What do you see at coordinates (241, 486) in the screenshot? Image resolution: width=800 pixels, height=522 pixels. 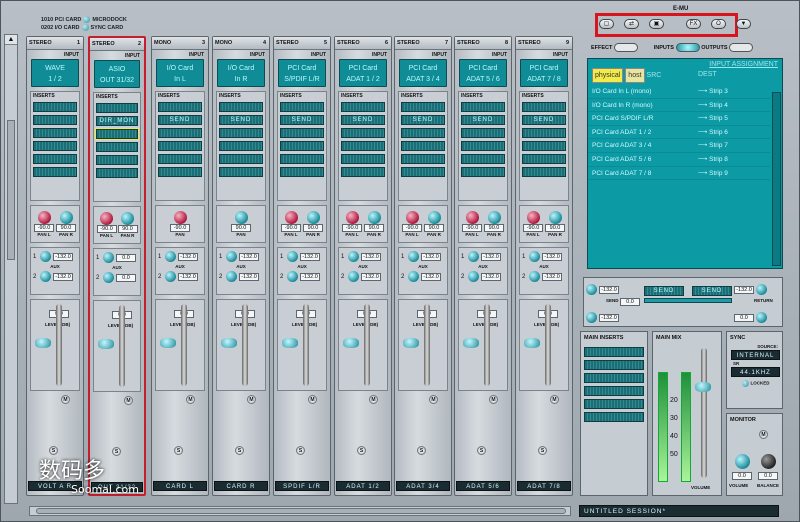 I see `strip-name-lcd: CARD R` at bounding box center [241, 486].